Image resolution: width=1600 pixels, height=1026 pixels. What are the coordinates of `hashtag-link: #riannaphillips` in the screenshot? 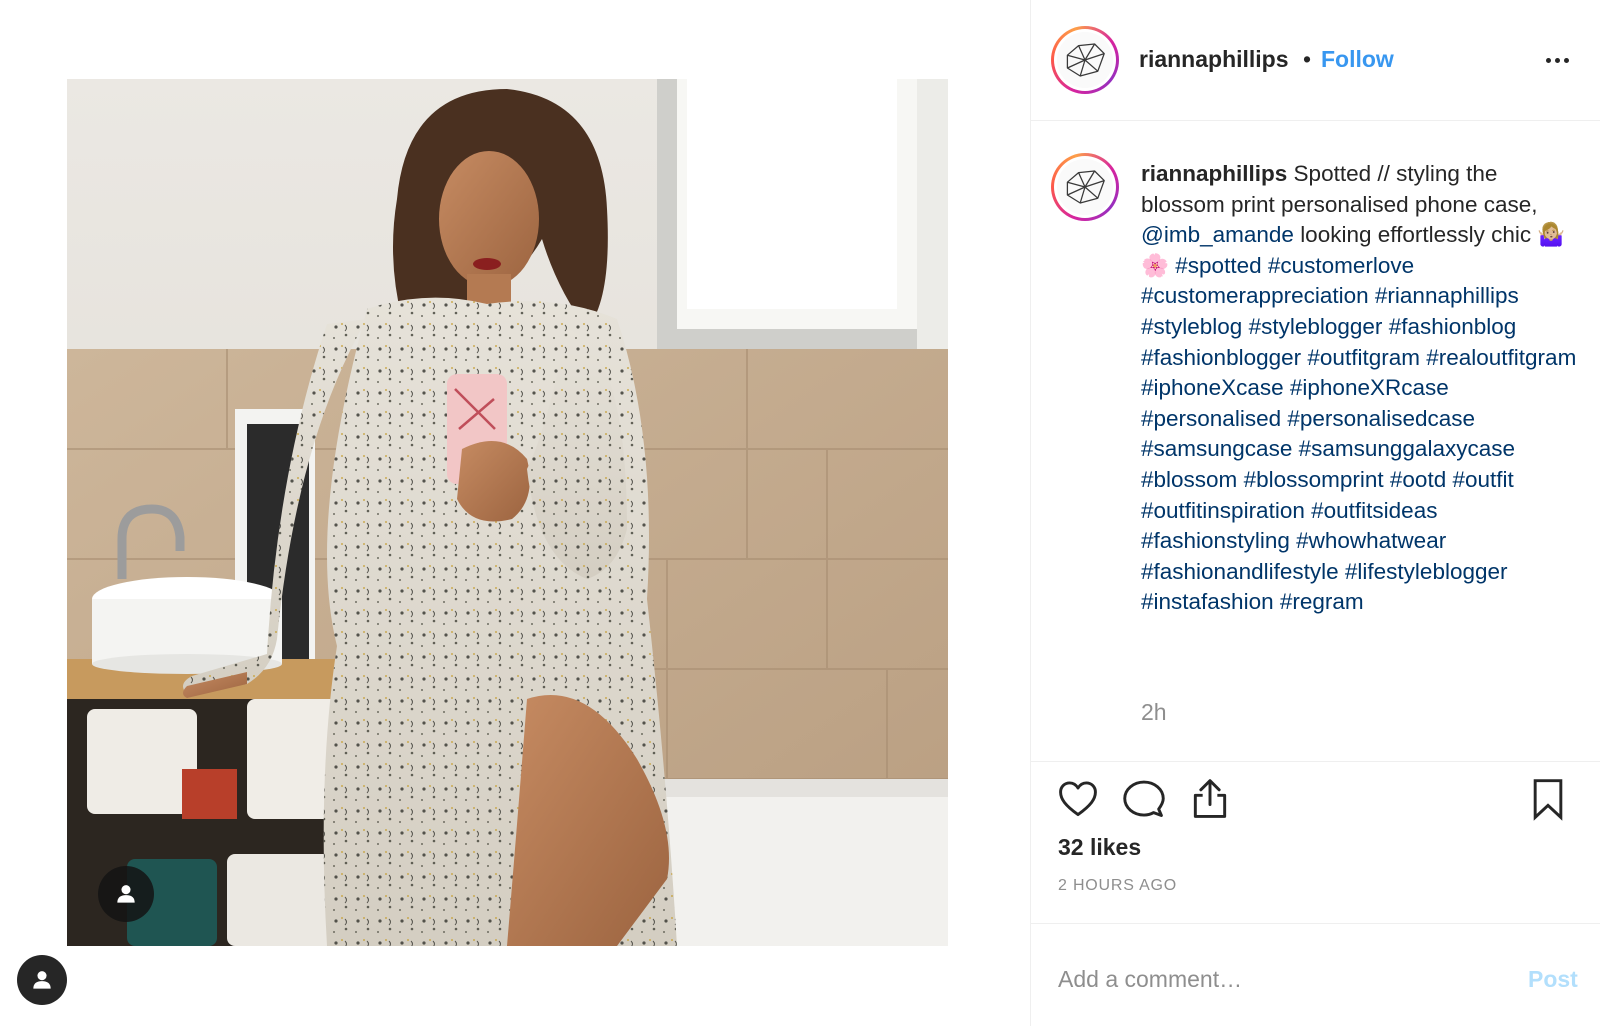 It's located at (1447, 295).